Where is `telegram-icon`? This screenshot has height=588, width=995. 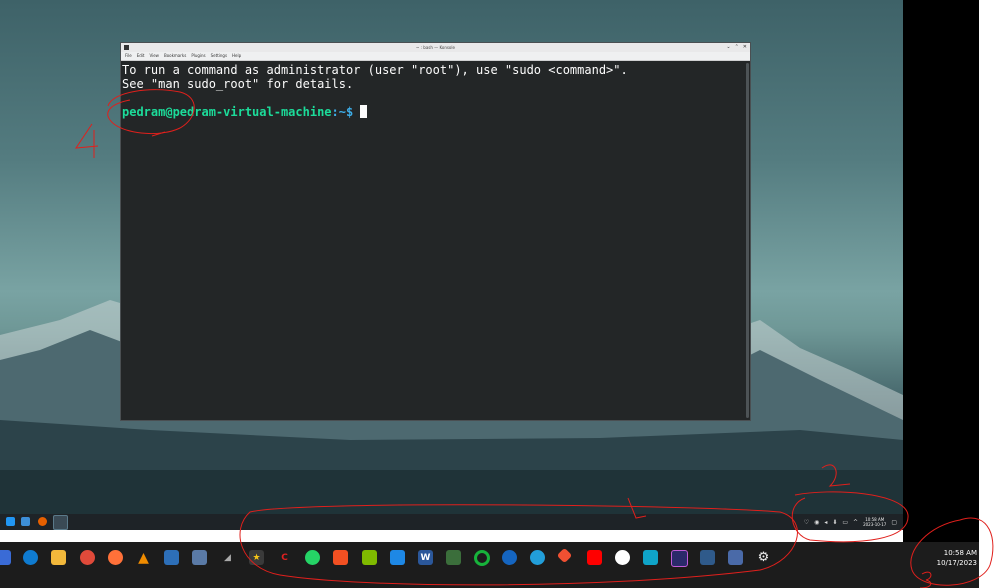
telegram-icon is located at coordinates (537, 557).